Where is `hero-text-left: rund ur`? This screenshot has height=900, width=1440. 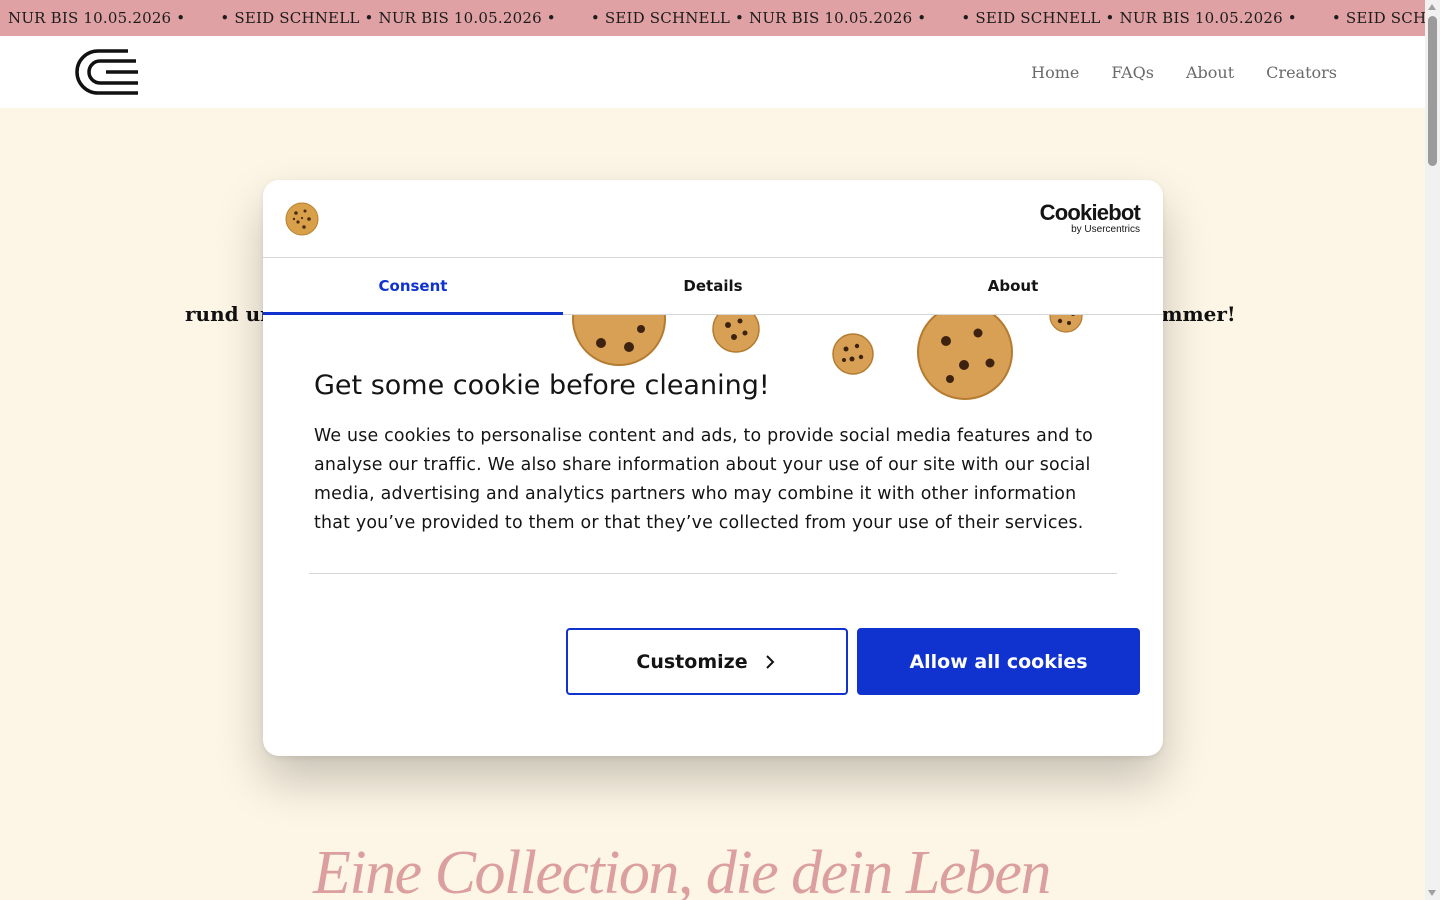 hero-text-left: rund ur is located at coordinates (228, 314).